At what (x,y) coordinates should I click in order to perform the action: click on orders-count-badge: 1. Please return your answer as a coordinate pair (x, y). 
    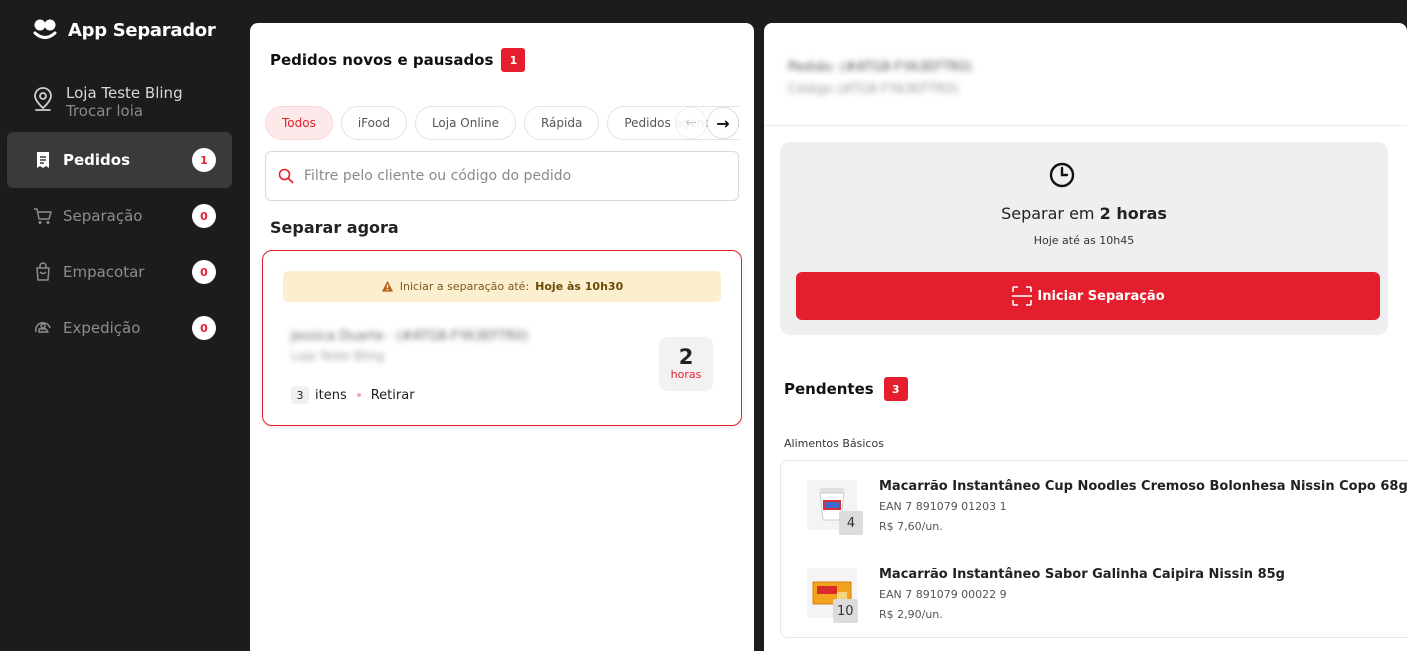
    Looking at the image, I should click on (513, 60).